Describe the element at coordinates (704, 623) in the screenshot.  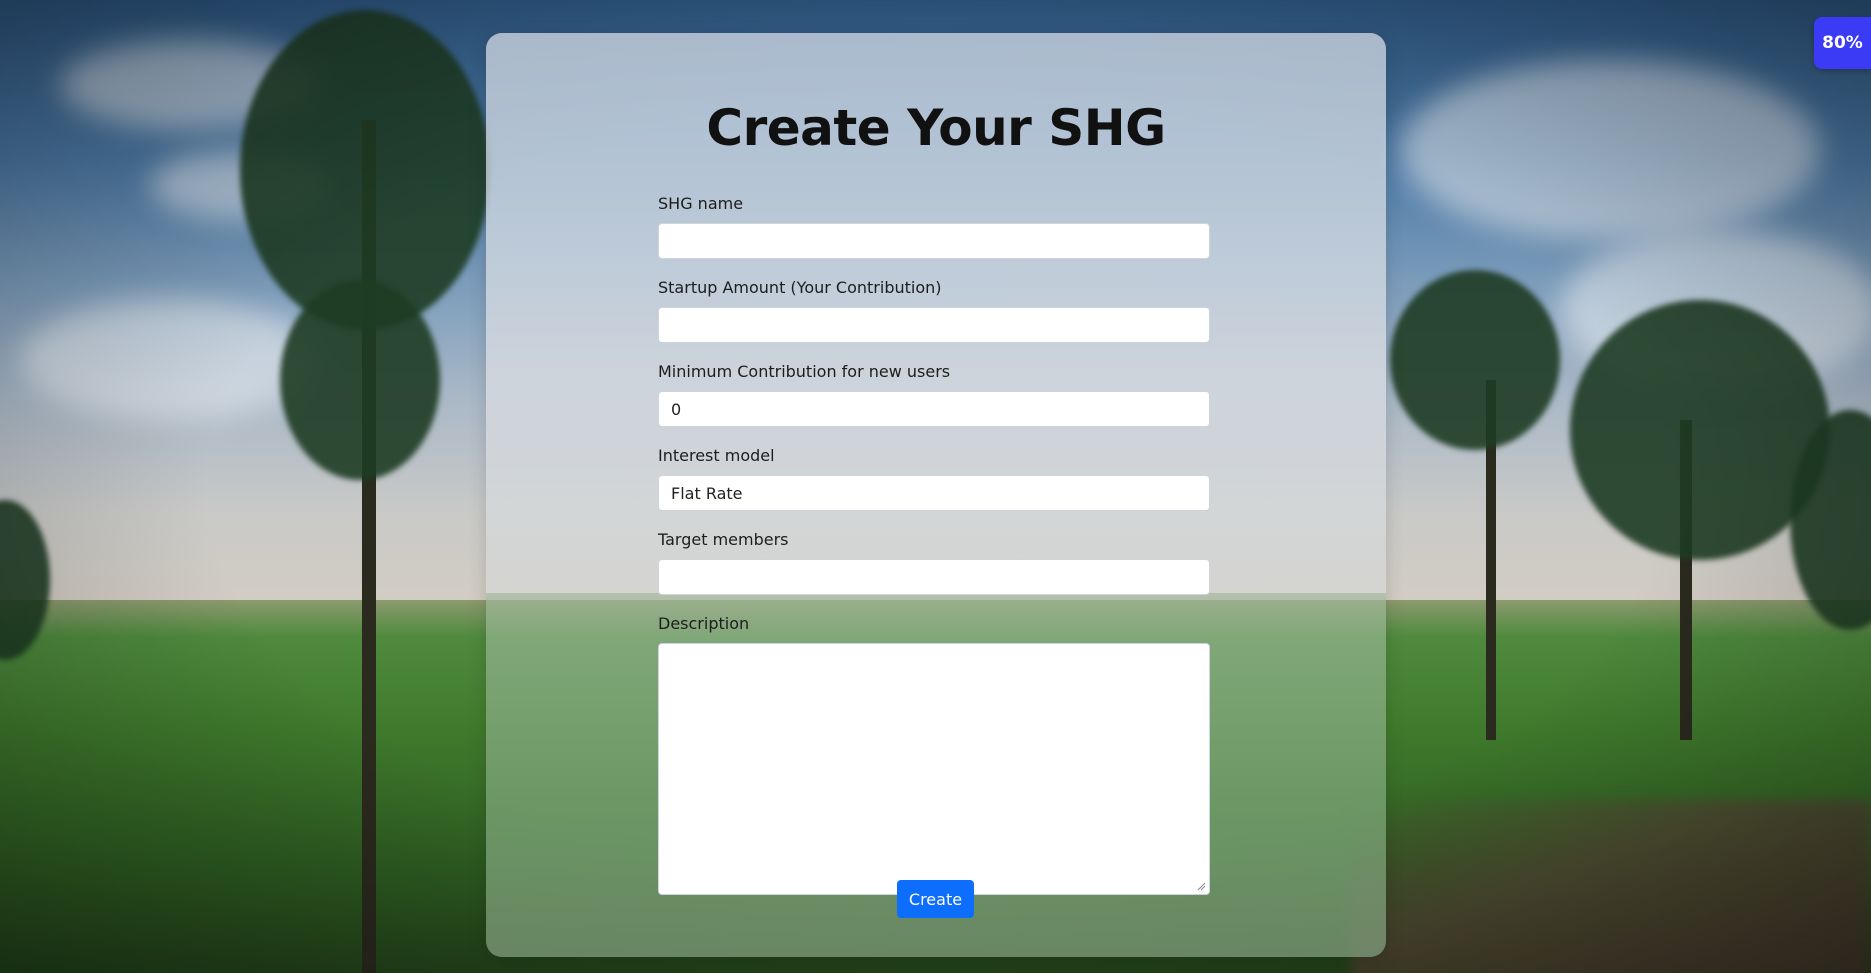
I see `description-label: Description` at that location.